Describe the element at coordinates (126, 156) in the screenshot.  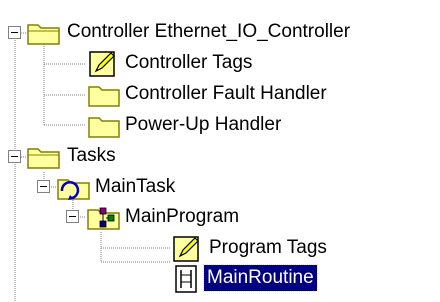
I see `tree-item-tasks: Tasks` at that location.